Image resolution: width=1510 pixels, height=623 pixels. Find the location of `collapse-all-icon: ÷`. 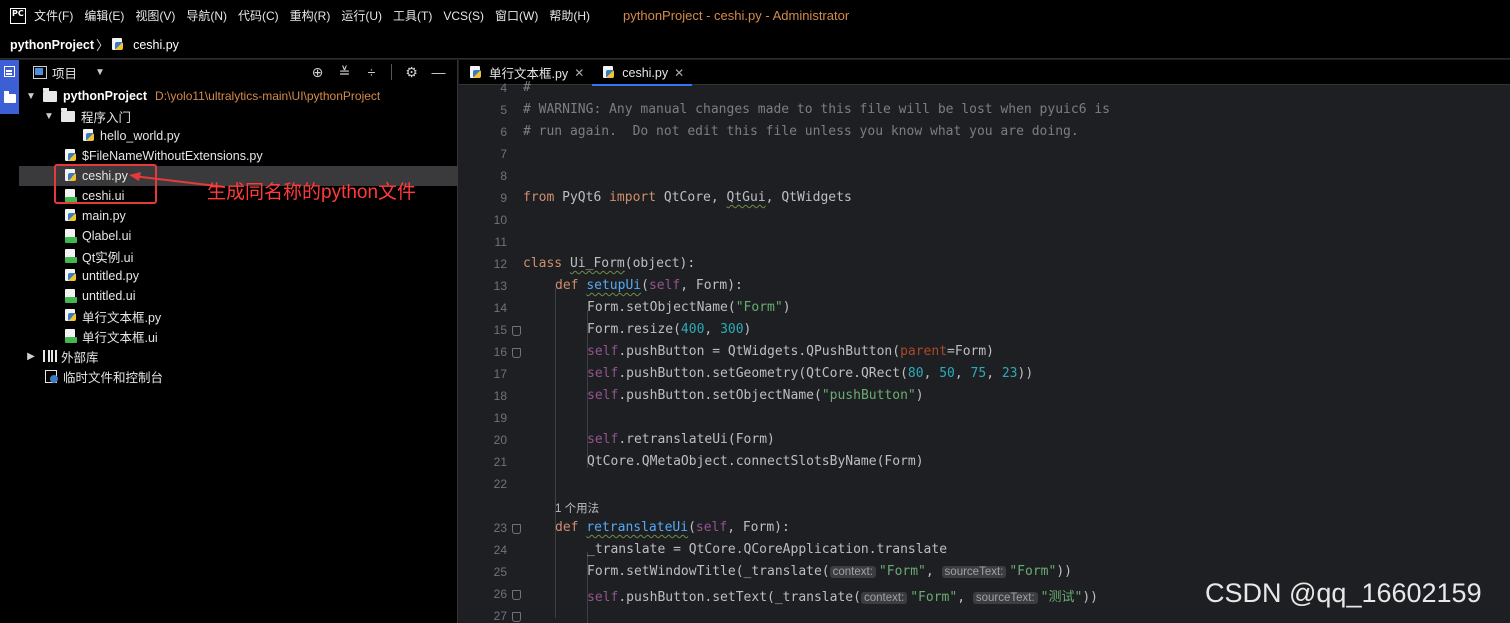

collapse-all-icon: ÷ is located at coordinates (371, 72).